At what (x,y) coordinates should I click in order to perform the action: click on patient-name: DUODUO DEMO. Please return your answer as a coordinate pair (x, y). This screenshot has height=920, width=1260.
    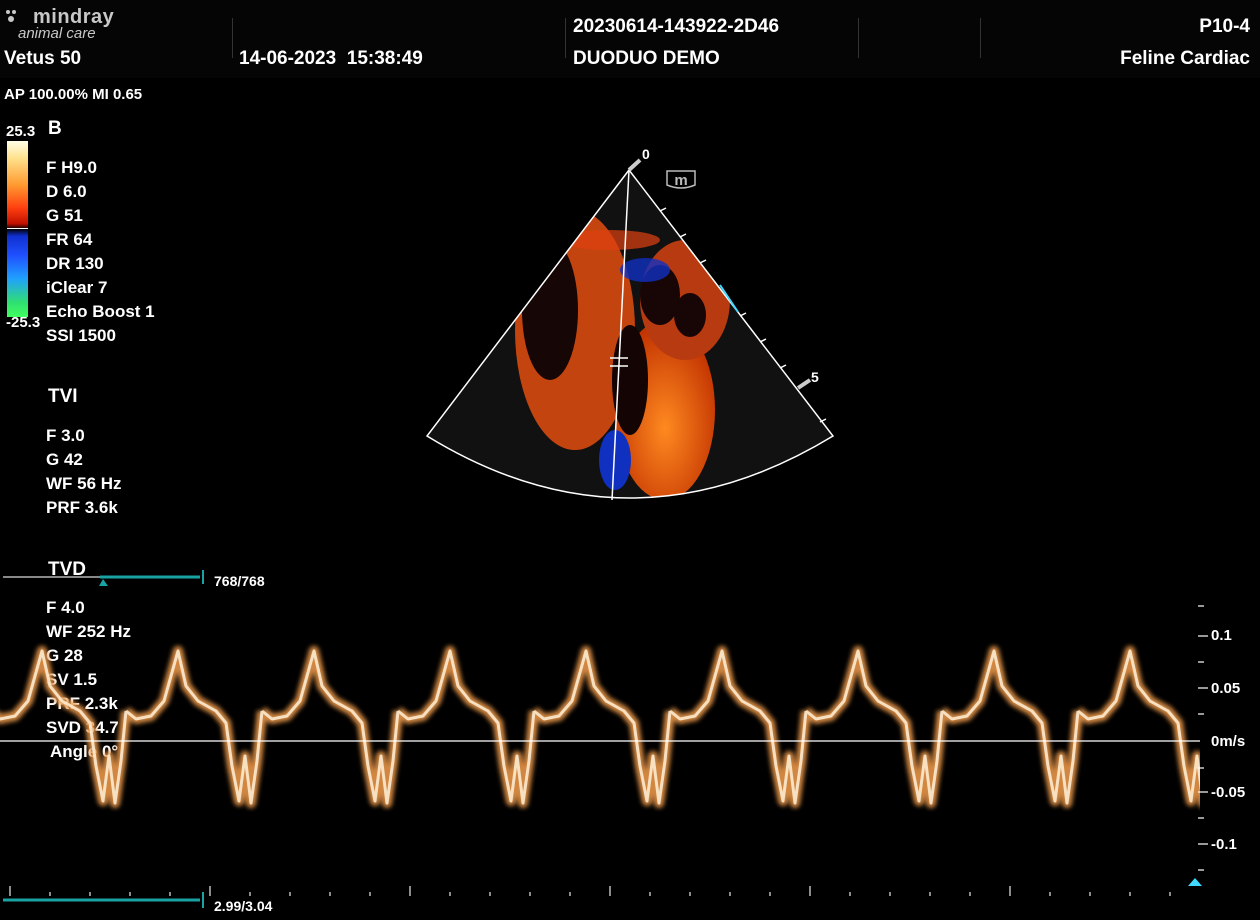
    Looking at the image, I should click on (646, 58).